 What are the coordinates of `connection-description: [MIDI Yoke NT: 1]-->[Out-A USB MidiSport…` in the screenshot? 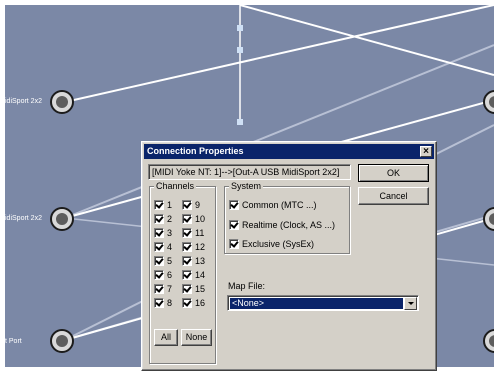 It's located at (249, 172).